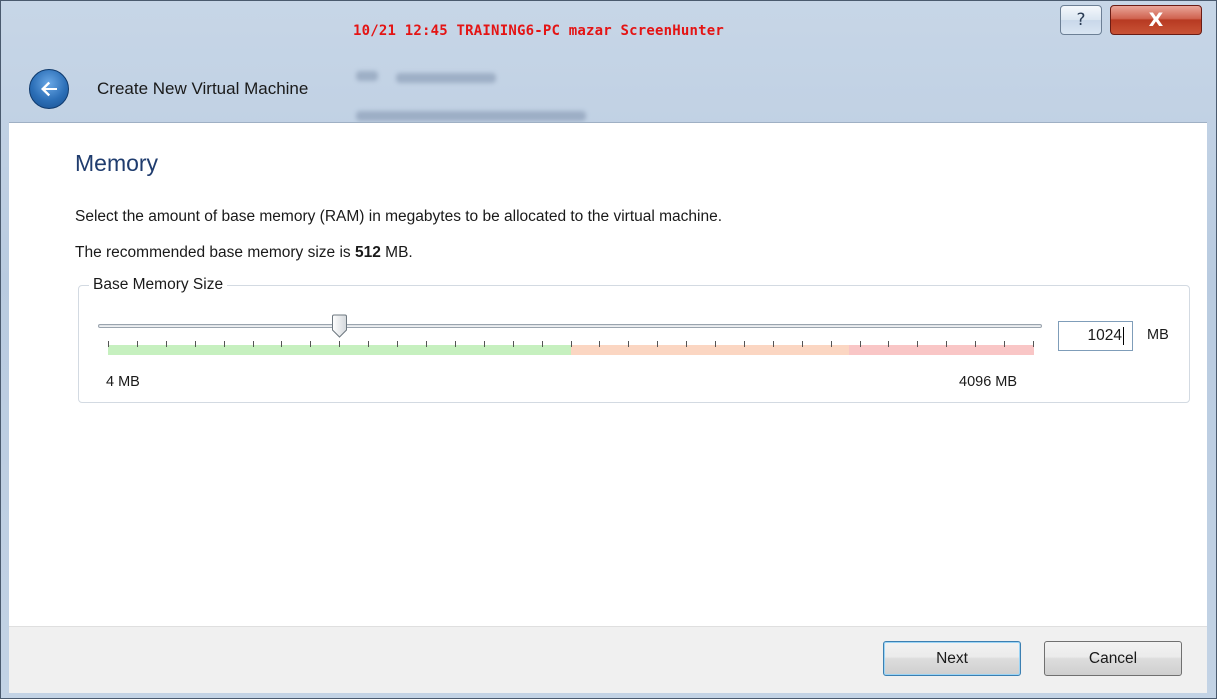 The width and height of the screenshot is (1217, 699). I want to click on memory-size-input: 1024, so click(1095, 336).